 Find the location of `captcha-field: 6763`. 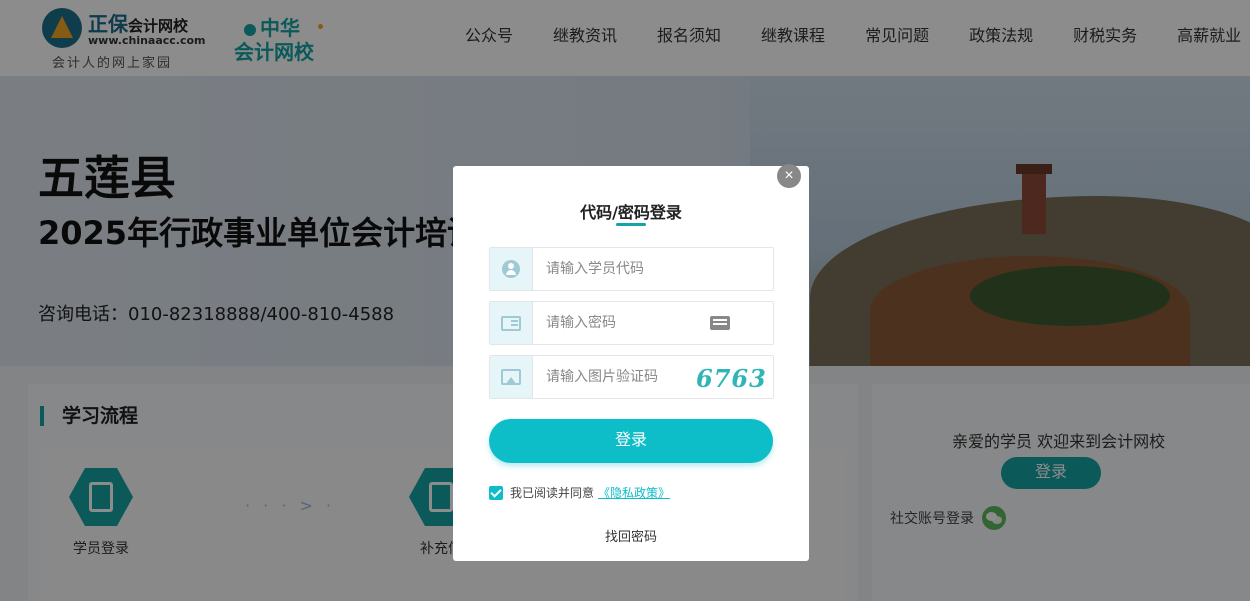

captcha-field: 6763 is located at coordinates (631, 377).